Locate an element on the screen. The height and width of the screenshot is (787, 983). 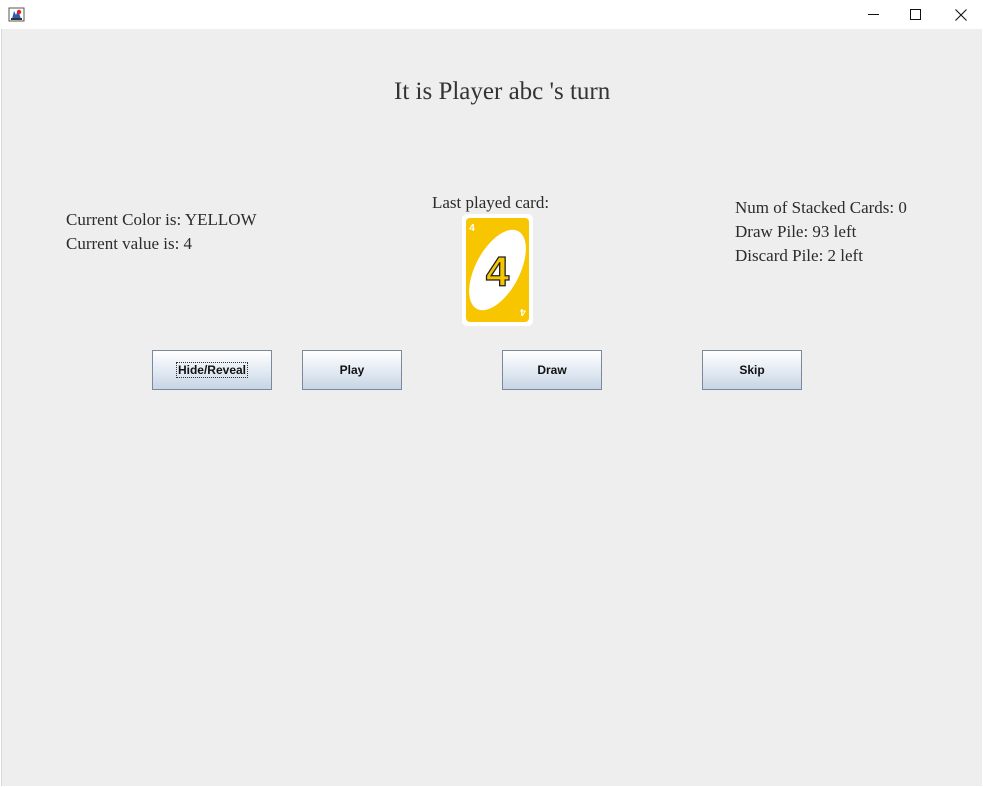
turn-title: It is Player abc 's turn is located at coordinates (502, 91).